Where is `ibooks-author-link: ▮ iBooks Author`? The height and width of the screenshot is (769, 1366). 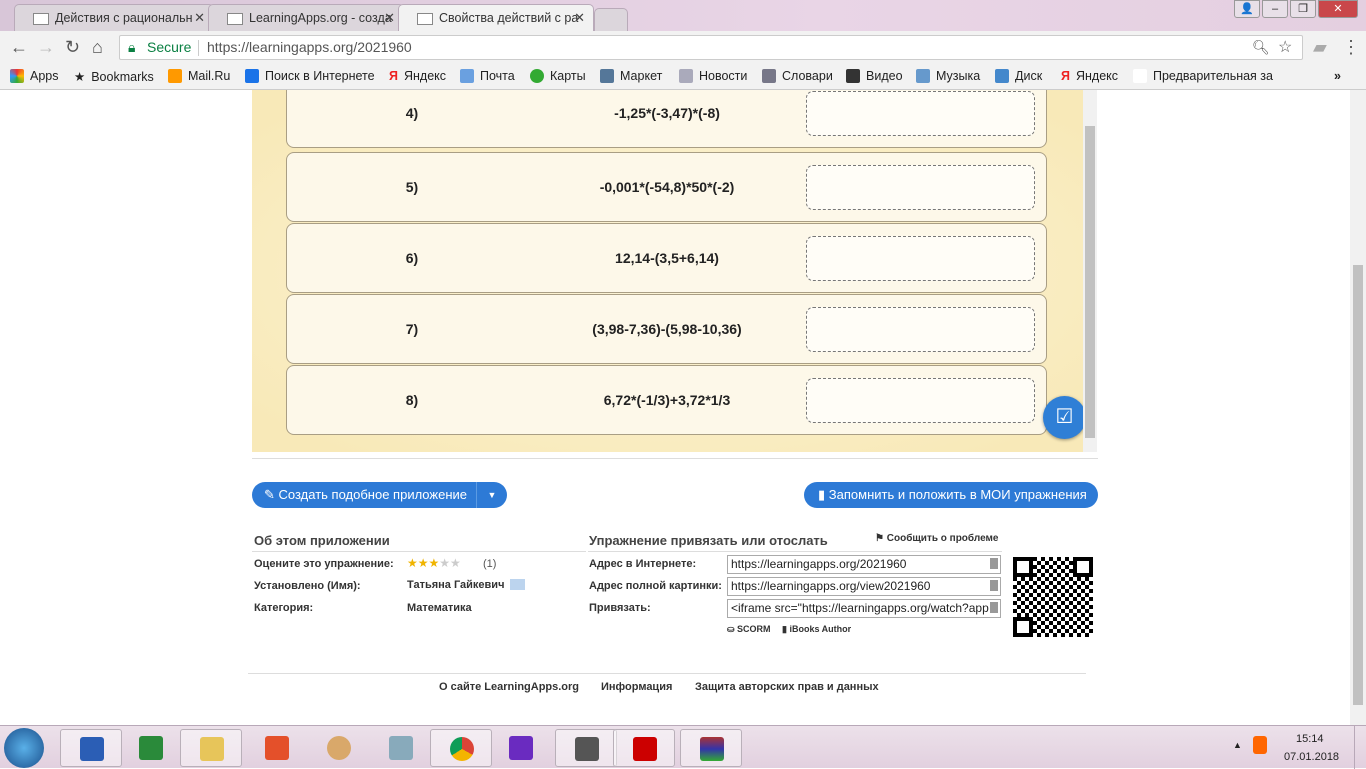 ibooks-author-link: ▮ iBooks Author is located at coordinates (816, 629).